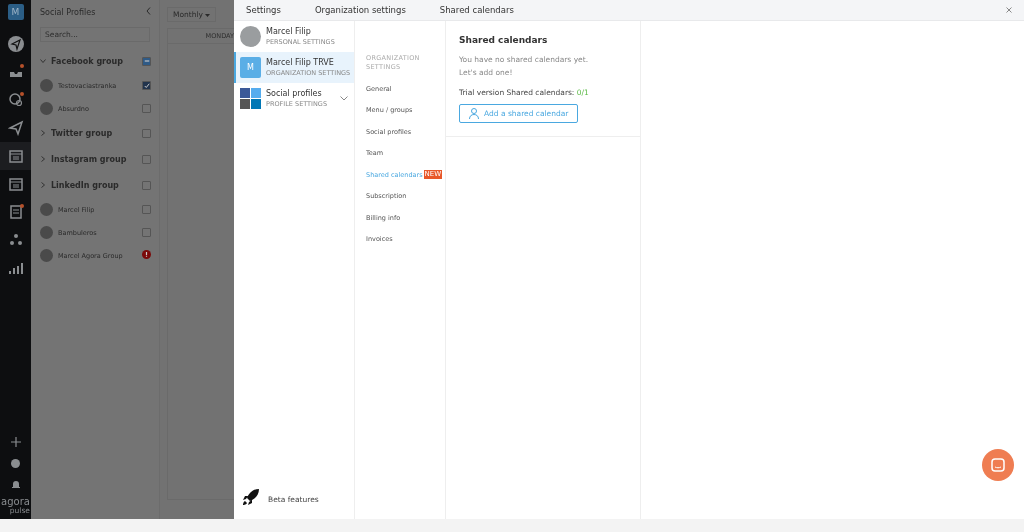  I want to click on user-icon, so click(474, 113).